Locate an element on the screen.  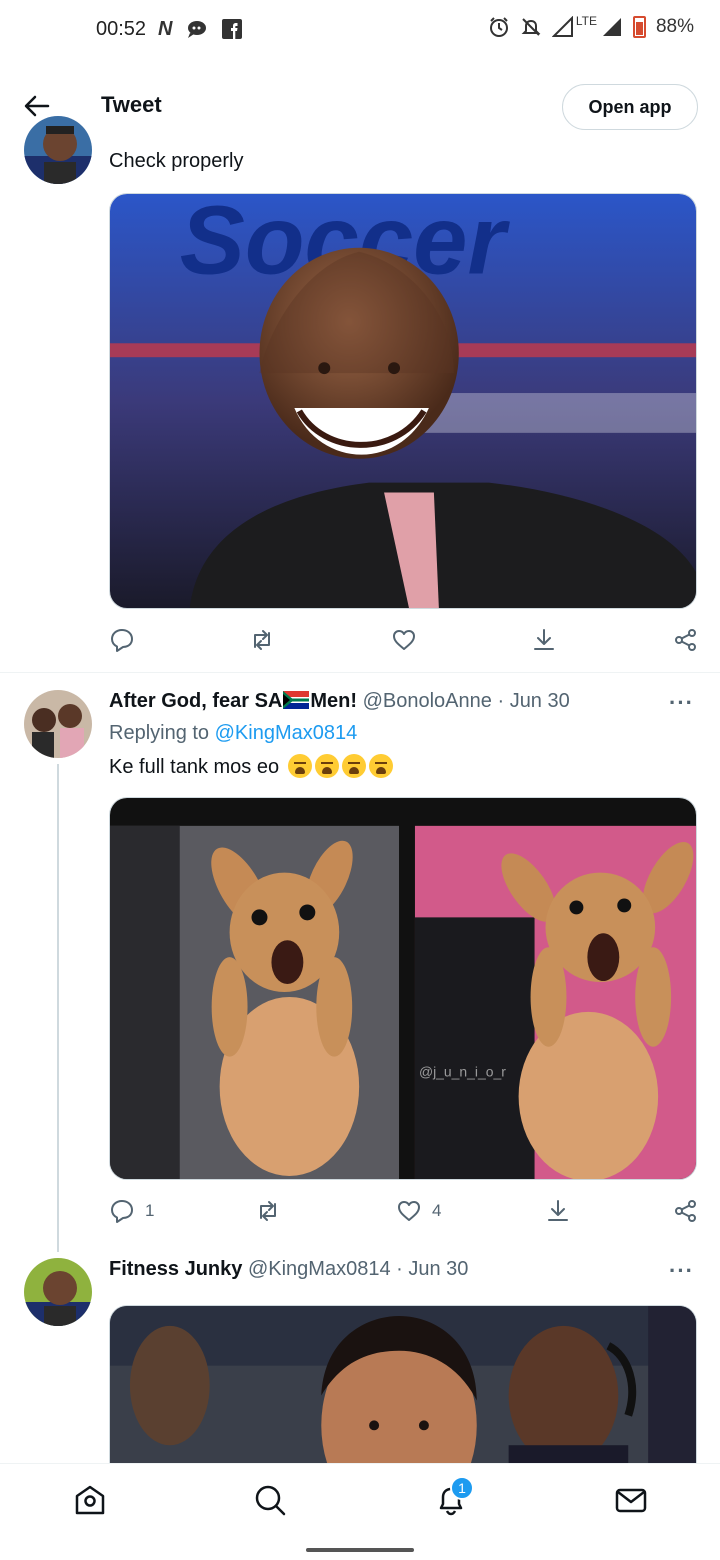
display-name-suffix: Men! is located at coordinates (333, 701).